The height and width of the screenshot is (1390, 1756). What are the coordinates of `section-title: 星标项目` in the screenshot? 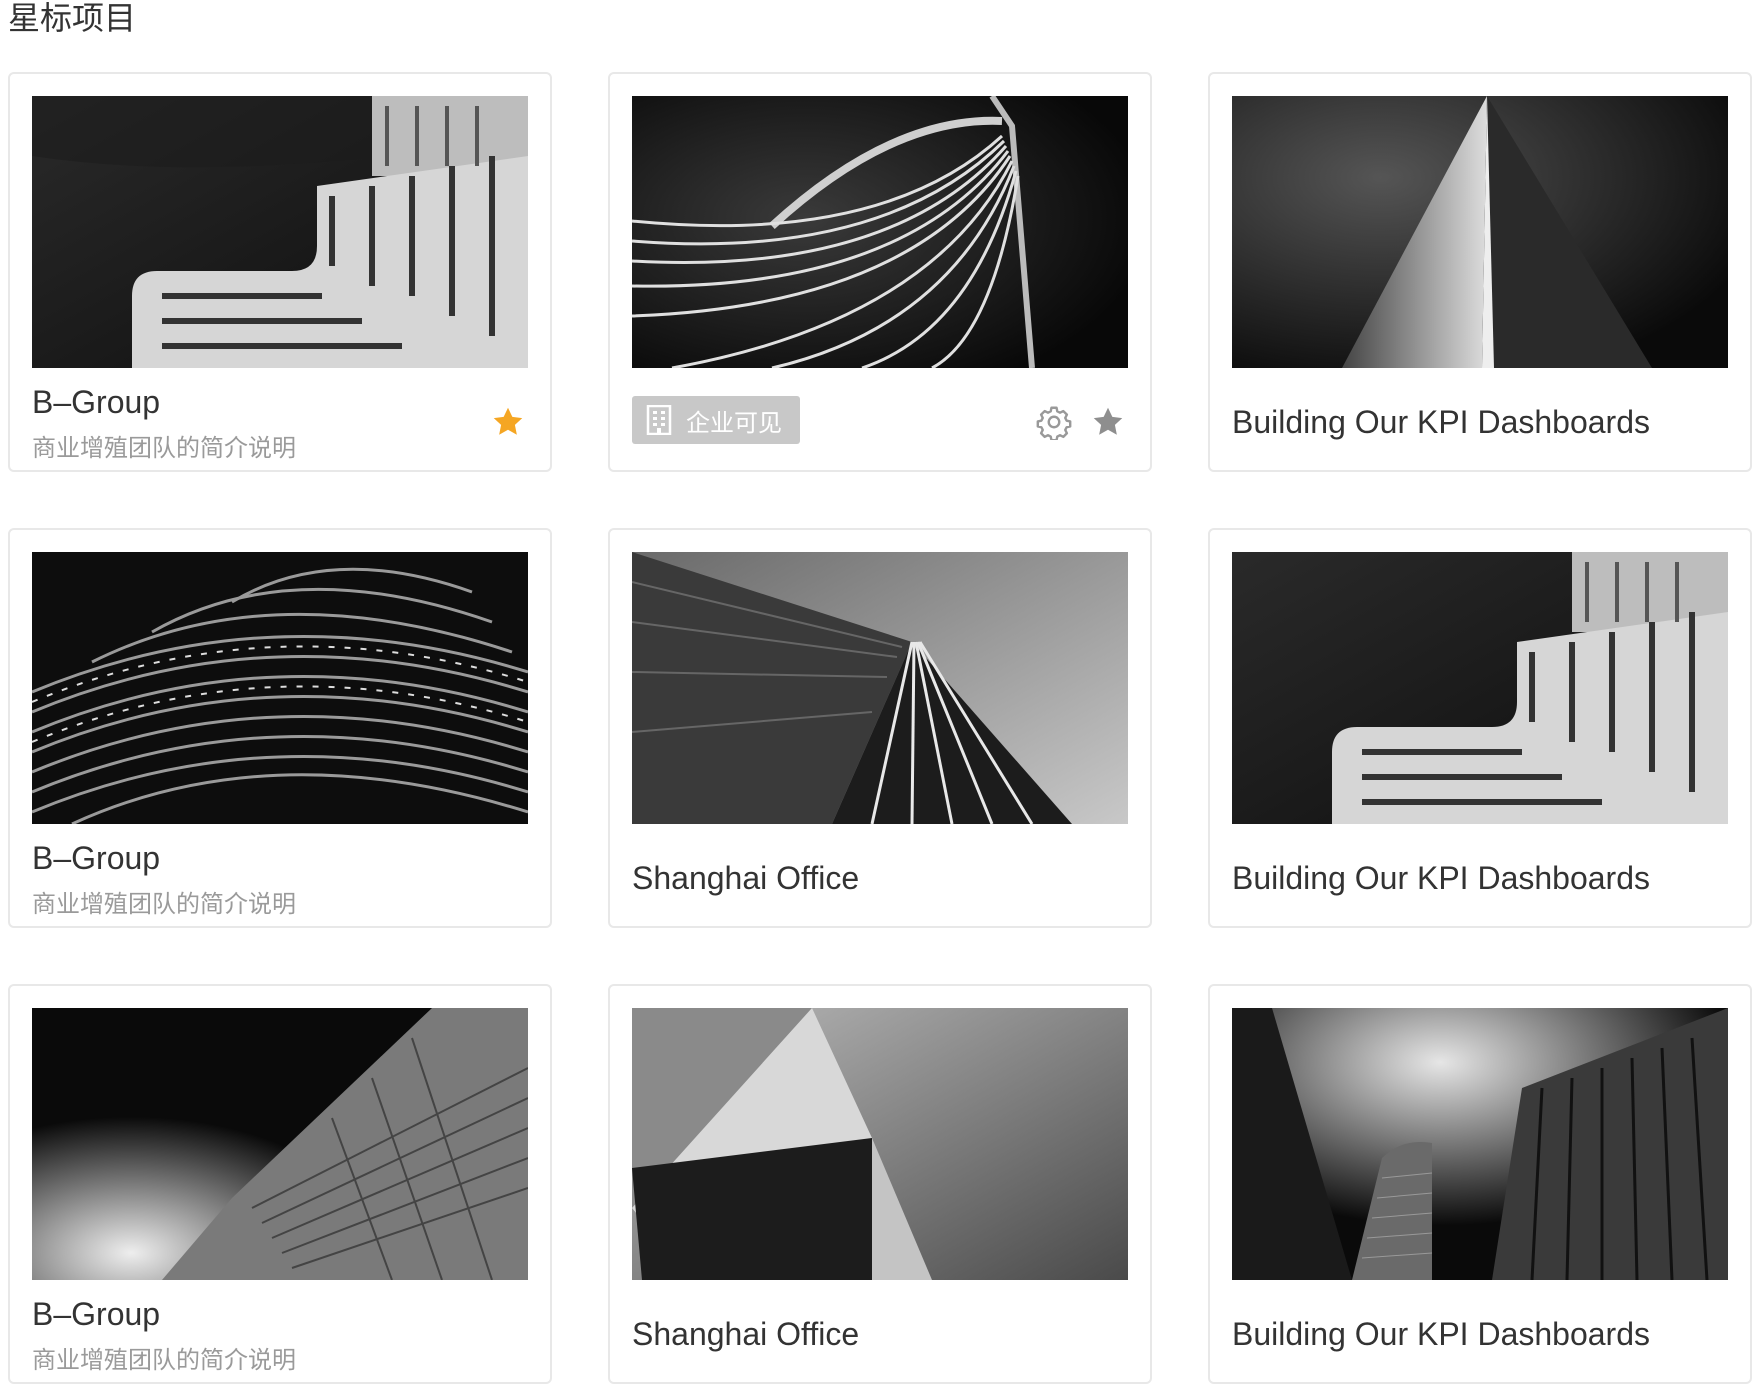 It's located at (72, 18).